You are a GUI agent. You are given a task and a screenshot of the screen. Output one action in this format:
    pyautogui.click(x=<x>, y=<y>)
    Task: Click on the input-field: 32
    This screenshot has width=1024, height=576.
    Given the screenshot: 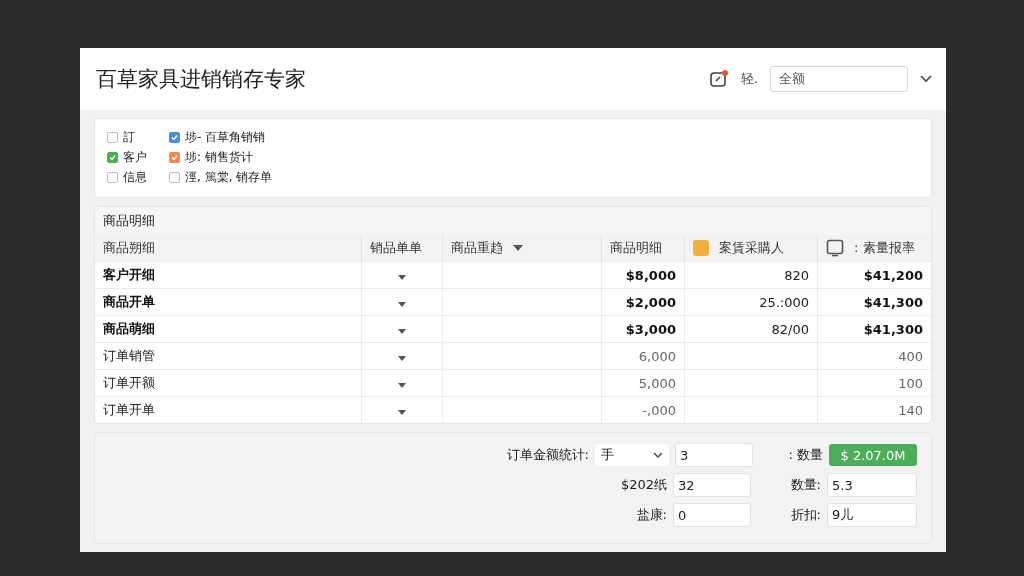 What is the action you would take?
    pyautogui.click(x=712, y=485)
    